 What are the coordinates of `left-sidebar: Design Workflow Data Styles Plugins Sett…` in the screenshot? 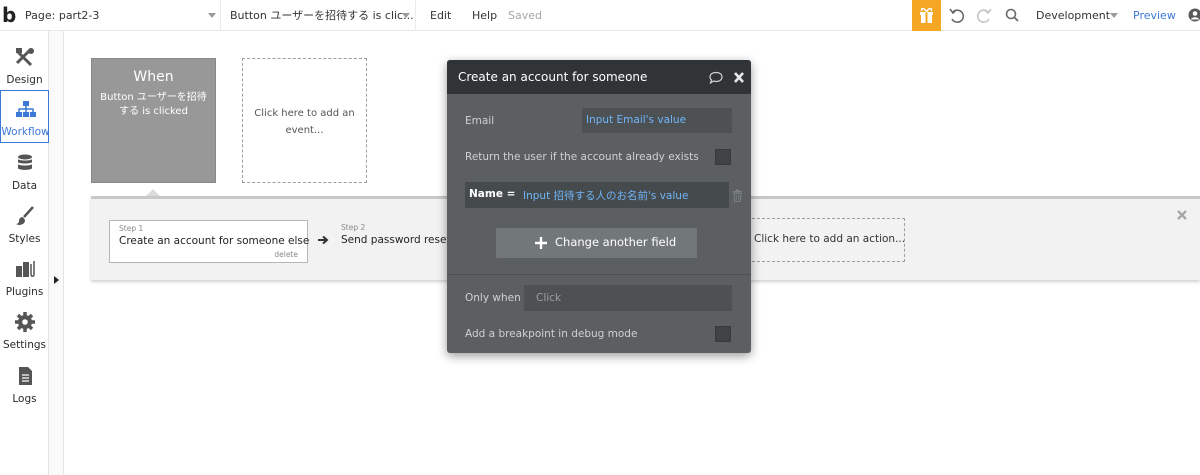 It's located at (25, 253).